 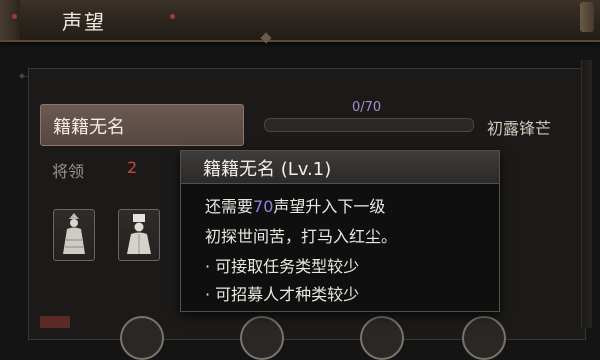 What do you see at coordinates (68, 171) in the screenshot?
I see `generals-label: 将领` at bounding box center [68, 171].